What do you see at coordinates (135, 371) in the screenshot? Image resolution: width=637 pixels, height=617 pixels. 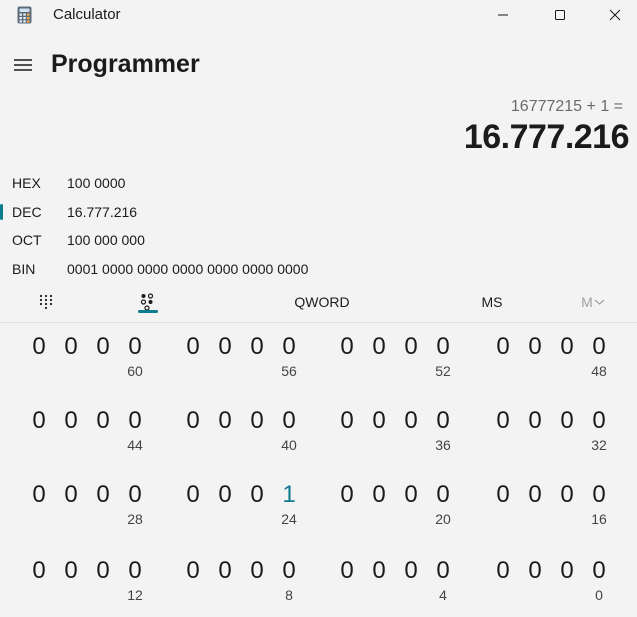 I see `bit-position-label: 60` at bounding box center [135, 371].